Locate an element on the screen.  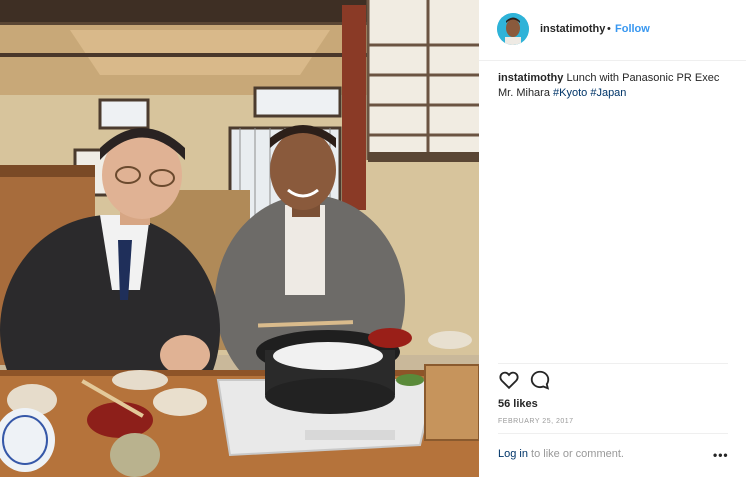
hashtag-japan: #Japan is located at coordinates (608, 93).